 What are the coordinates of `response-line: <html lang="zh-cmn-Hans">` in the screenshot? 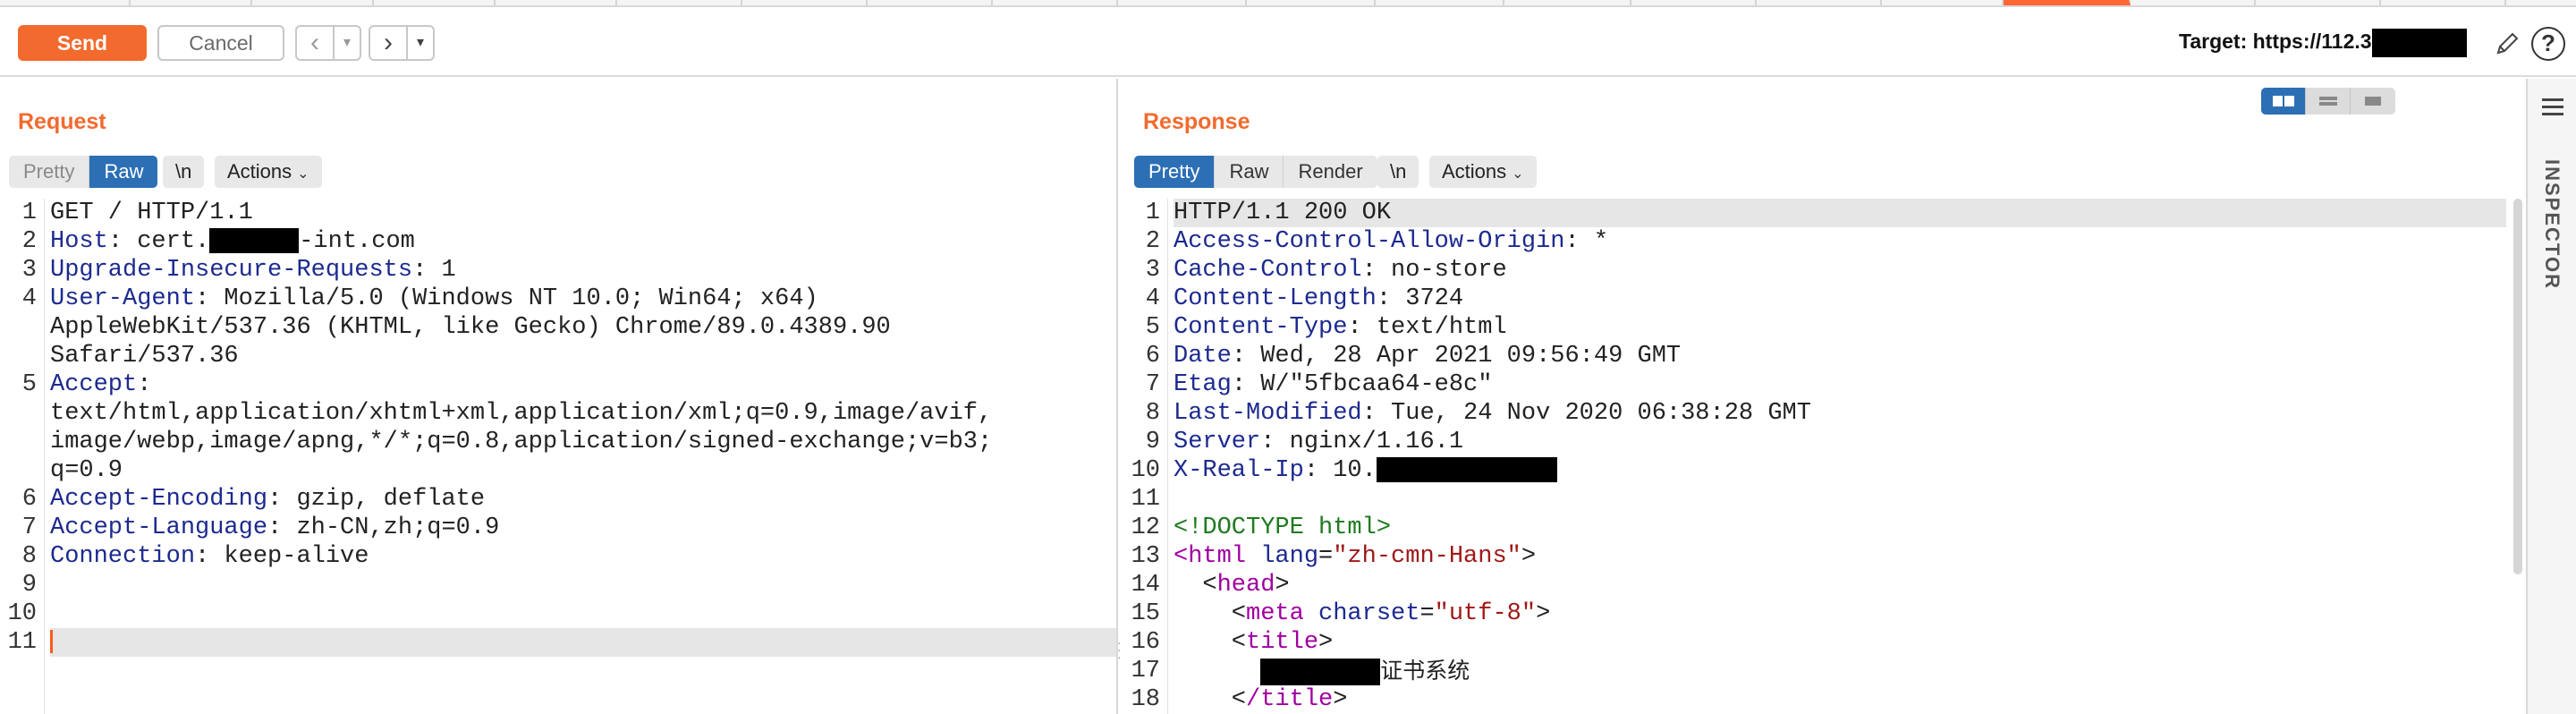 It's located at (1355, 556).